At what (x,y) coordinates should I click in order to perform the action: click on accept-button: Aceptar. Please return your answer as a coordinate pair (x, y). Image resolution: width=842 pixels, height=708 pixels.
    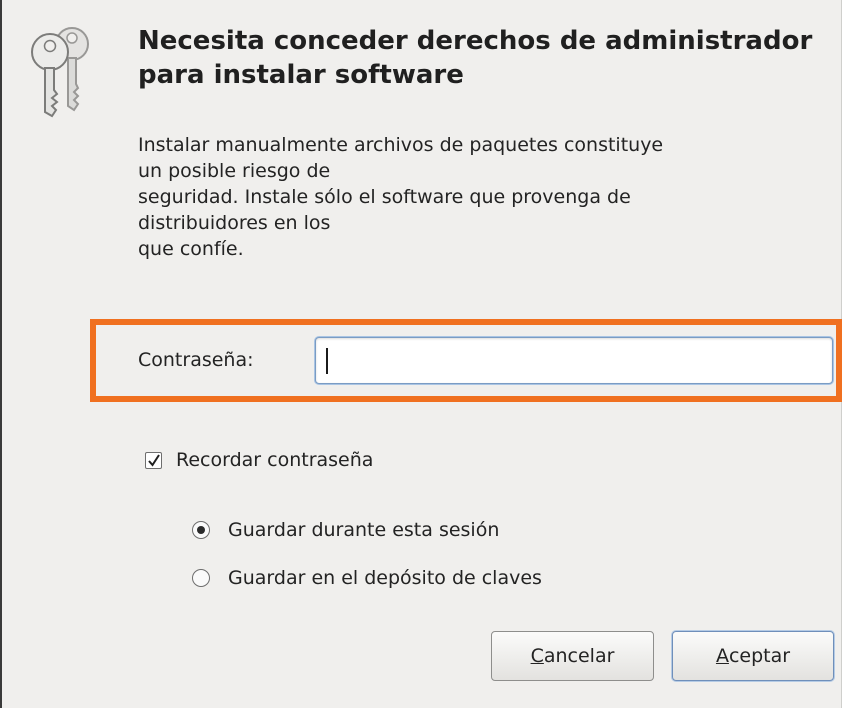
    Looking at the image, I should click on (753, 656).